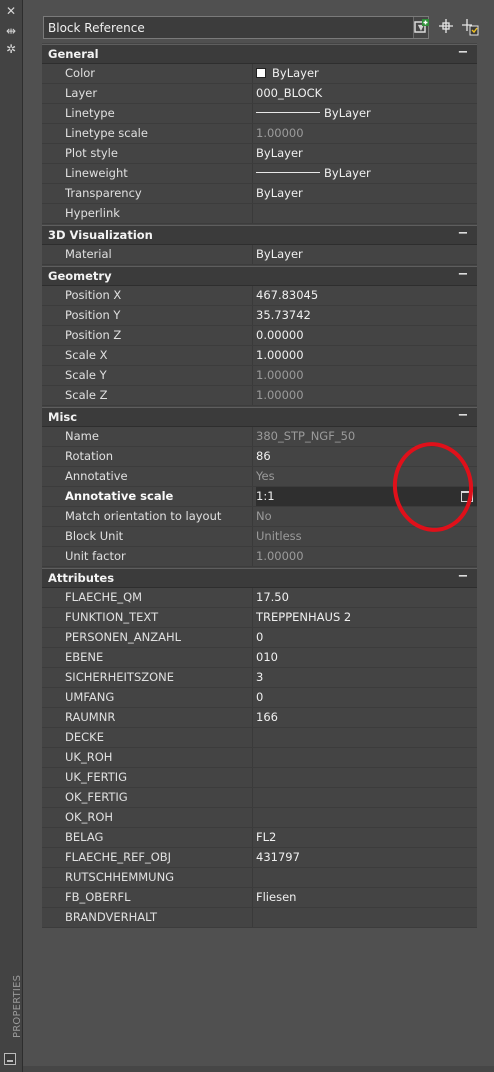 Image resolution: width=494 pixels, height=1072 pixels. I want to click on property-row: Plot style ByLayer, so click(259, 154).